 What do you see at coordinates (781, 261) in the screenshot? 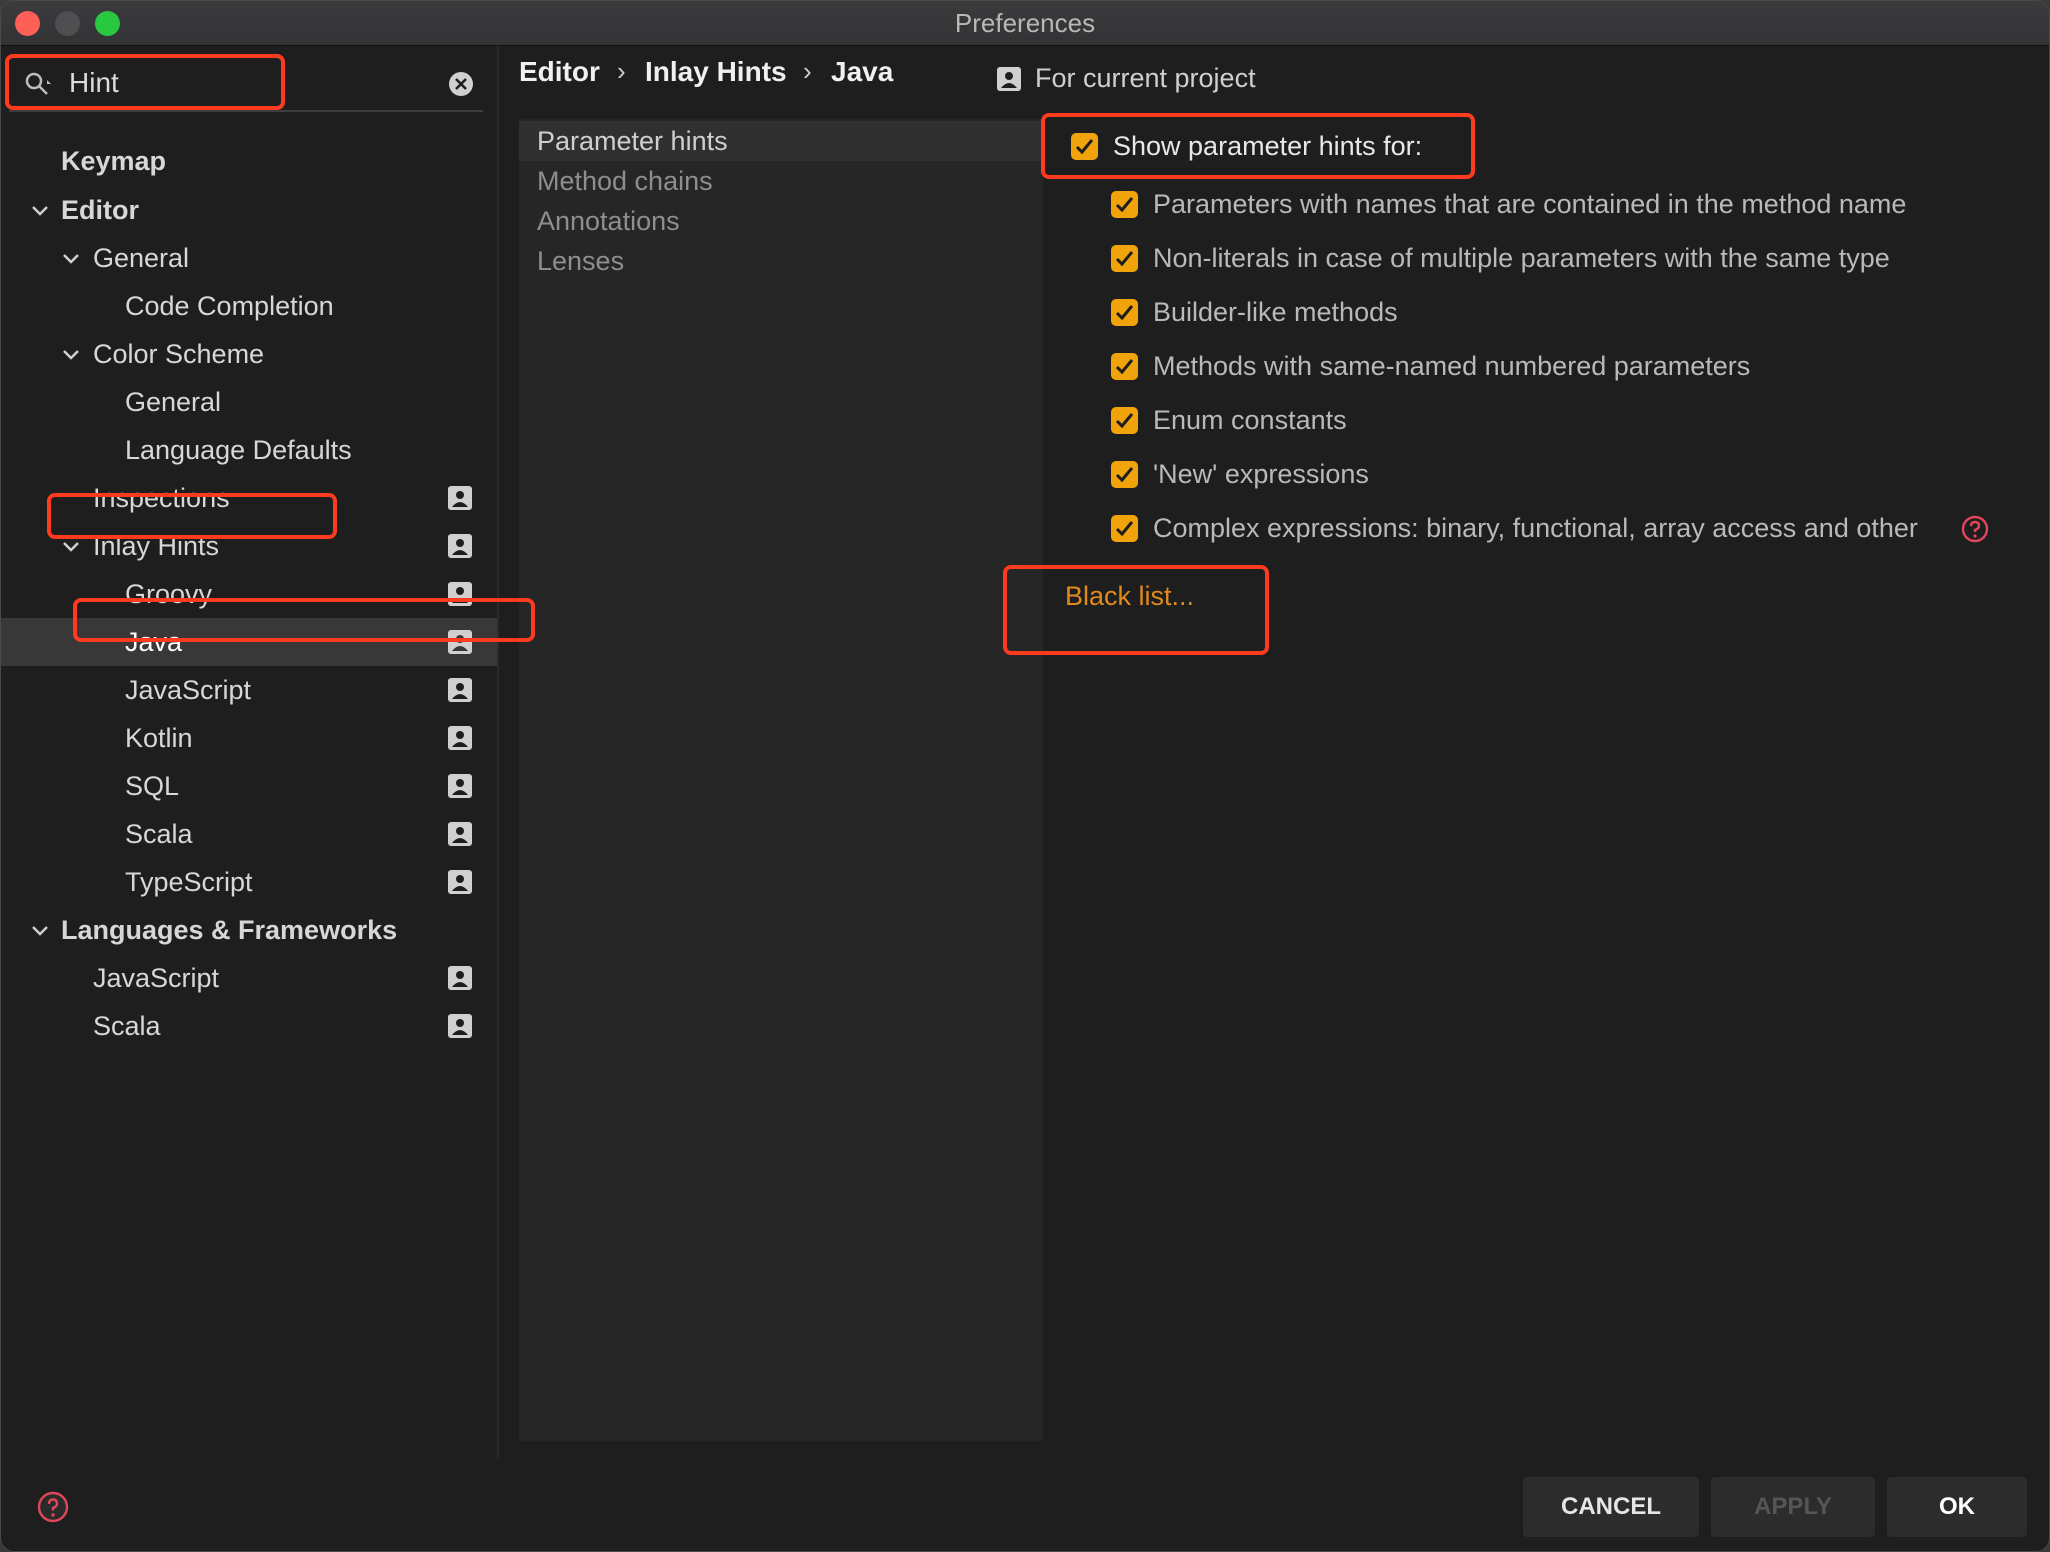
I see `tab-lenses: Lenses` at bounding box center [781, 261].